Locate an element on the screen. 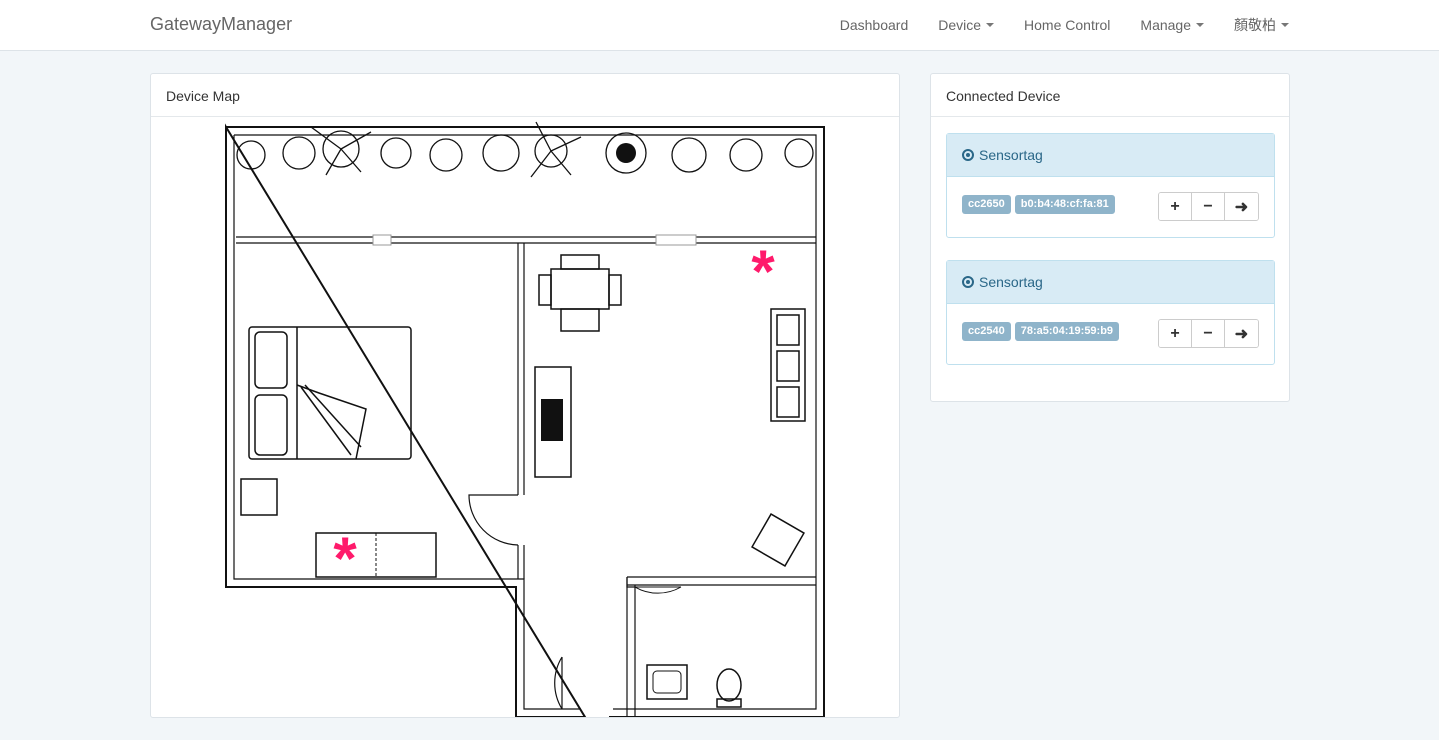  device-labels: cc2540 78:a5:04:19:59:b9 is located at coordinates (1042, 331).